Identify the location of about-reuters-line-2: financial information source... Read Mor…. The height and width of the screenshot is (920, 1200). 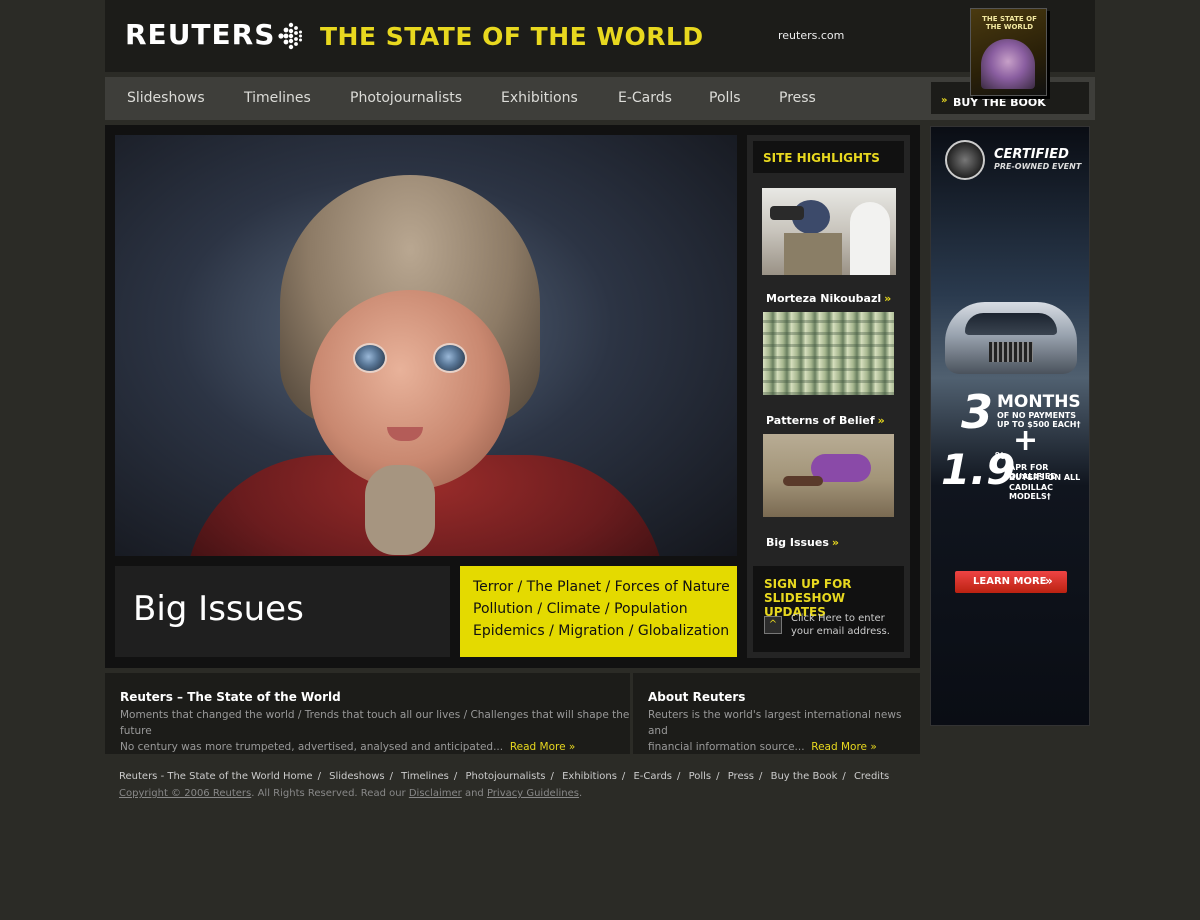
(784, 747).